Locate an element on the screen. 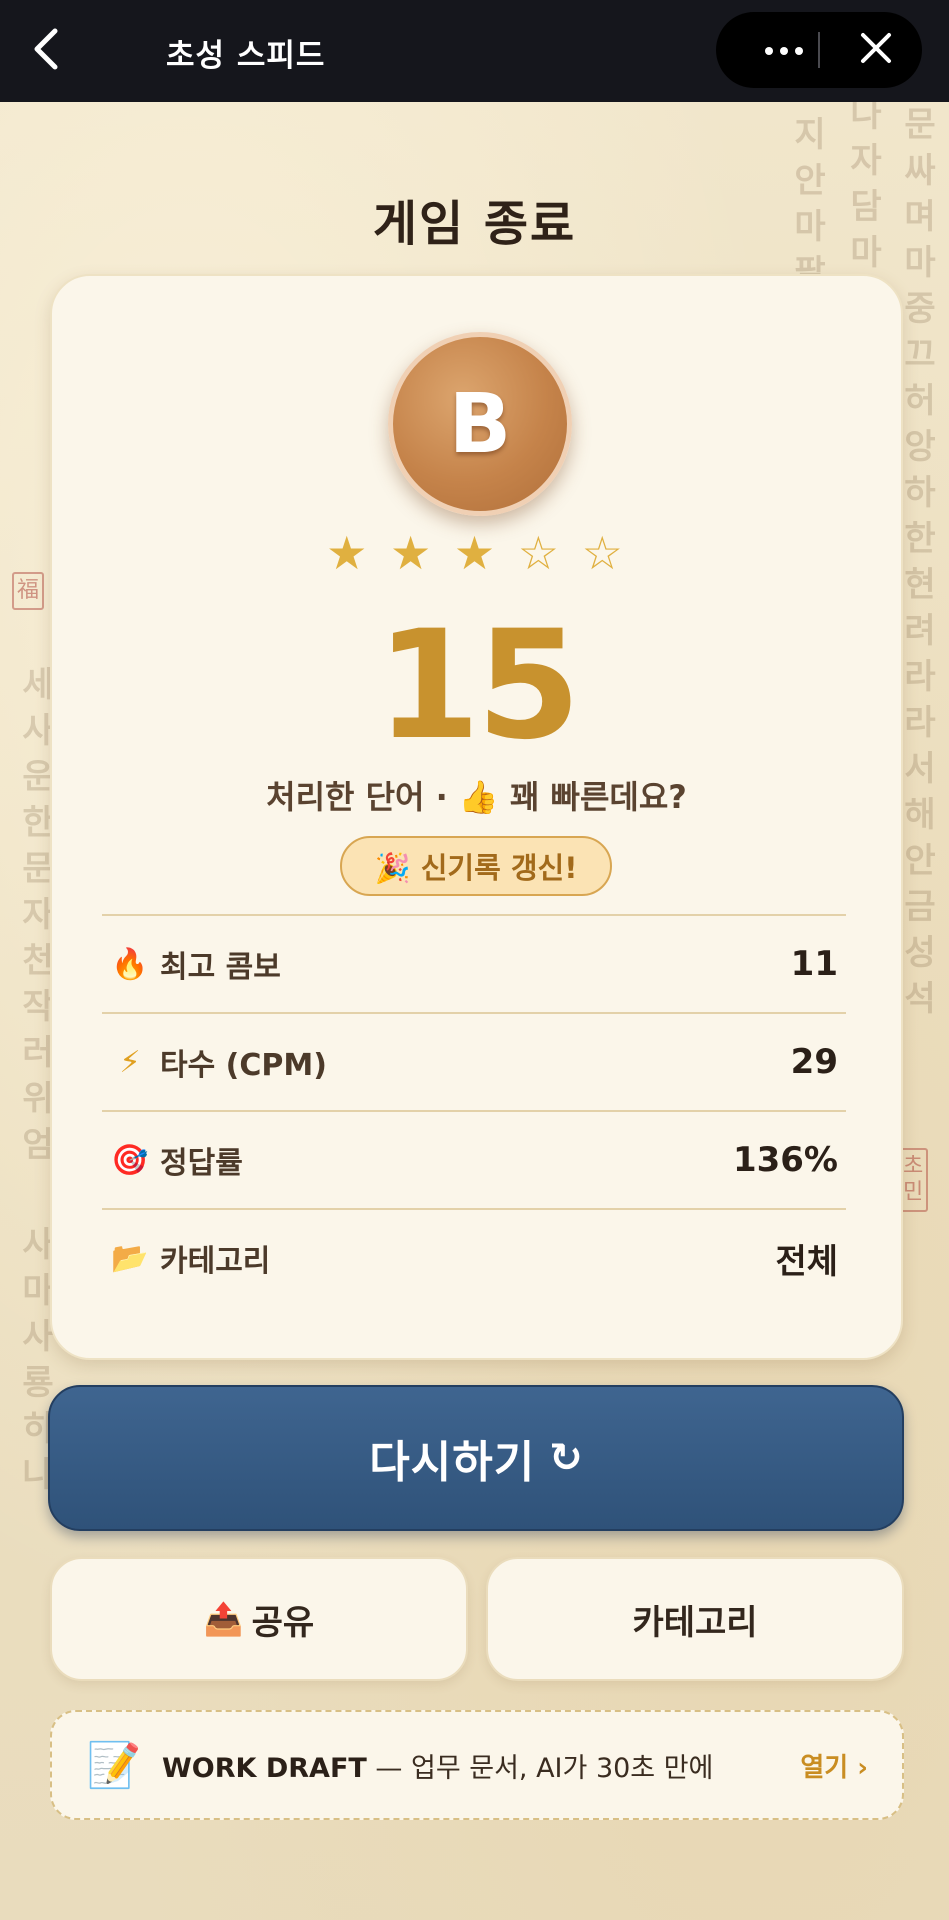  stat-label: 타수 (CPM) is located at coordinates (243, 1065).